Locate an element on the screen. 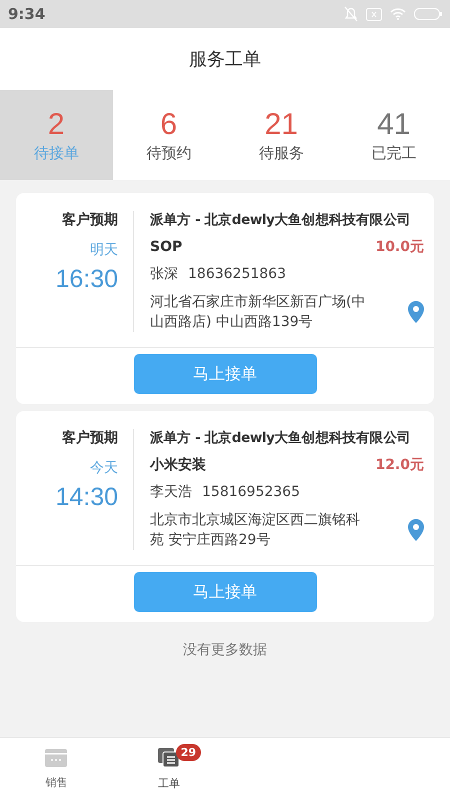 This screenshot has height=800, width=450. tab-count: 41 is located at coordinates (393, 125).